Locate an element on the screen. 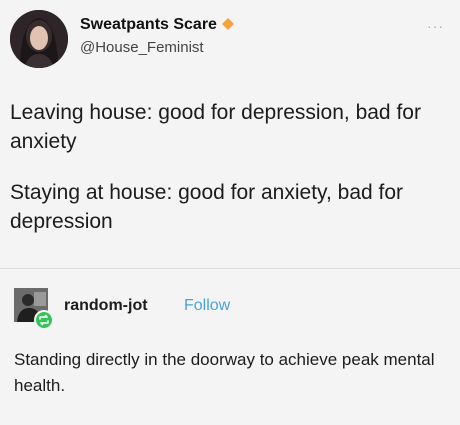  profile-photo-icon is located at coordinates (39, 39).